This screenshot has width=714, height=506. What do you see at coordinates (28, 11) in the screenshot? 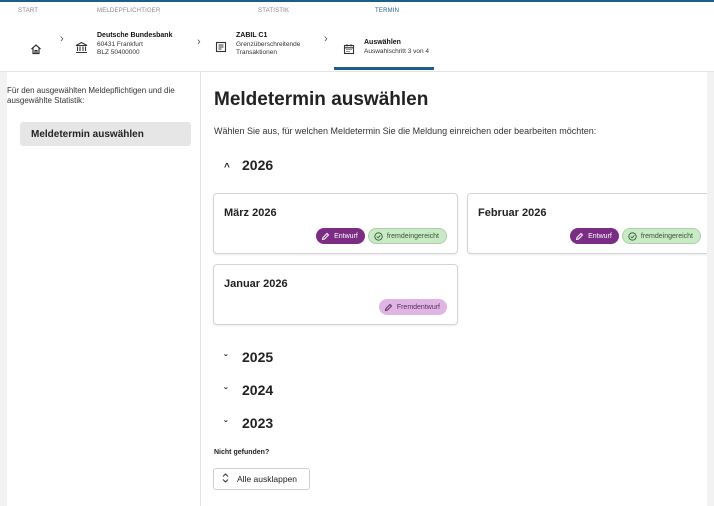
I see `step-label-start: START` at bounding box center [28, 11].